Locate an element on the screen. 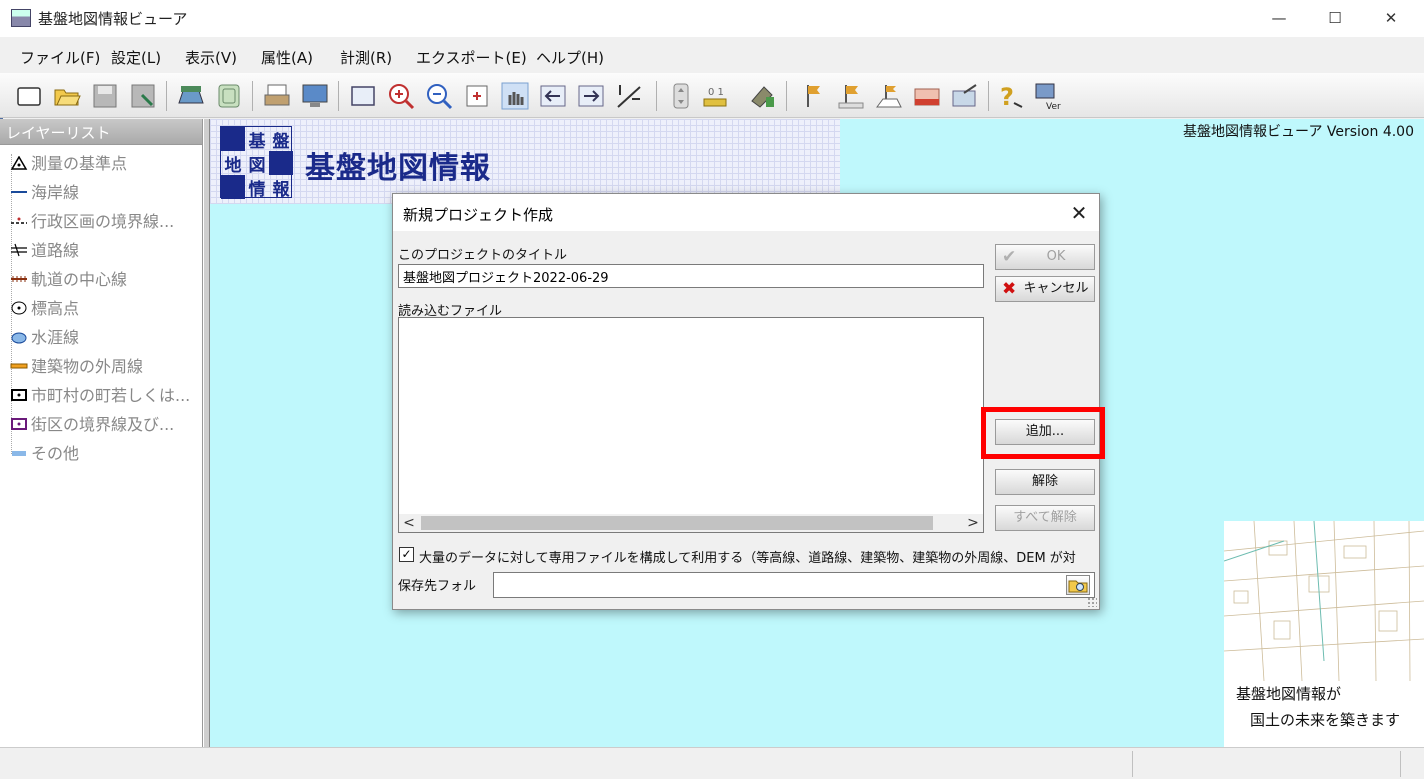 Image resolution: width=1424 pixels, height=779 pixels. export-shape-icon is located at coordinates (927, 96).